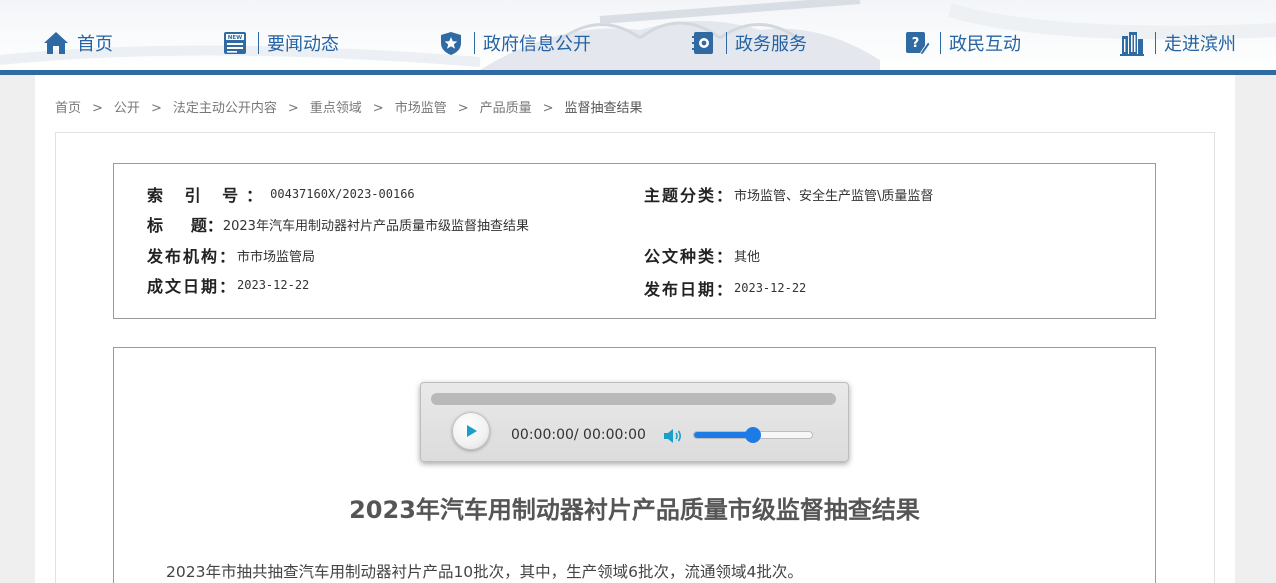 The width and height of the screenshot is (1276, 583). I want to click on site-header: 首页 NEW 要闻动态 政府信息公开 政务服务 ? 政民互动 走进滨州, so click(638, 37).